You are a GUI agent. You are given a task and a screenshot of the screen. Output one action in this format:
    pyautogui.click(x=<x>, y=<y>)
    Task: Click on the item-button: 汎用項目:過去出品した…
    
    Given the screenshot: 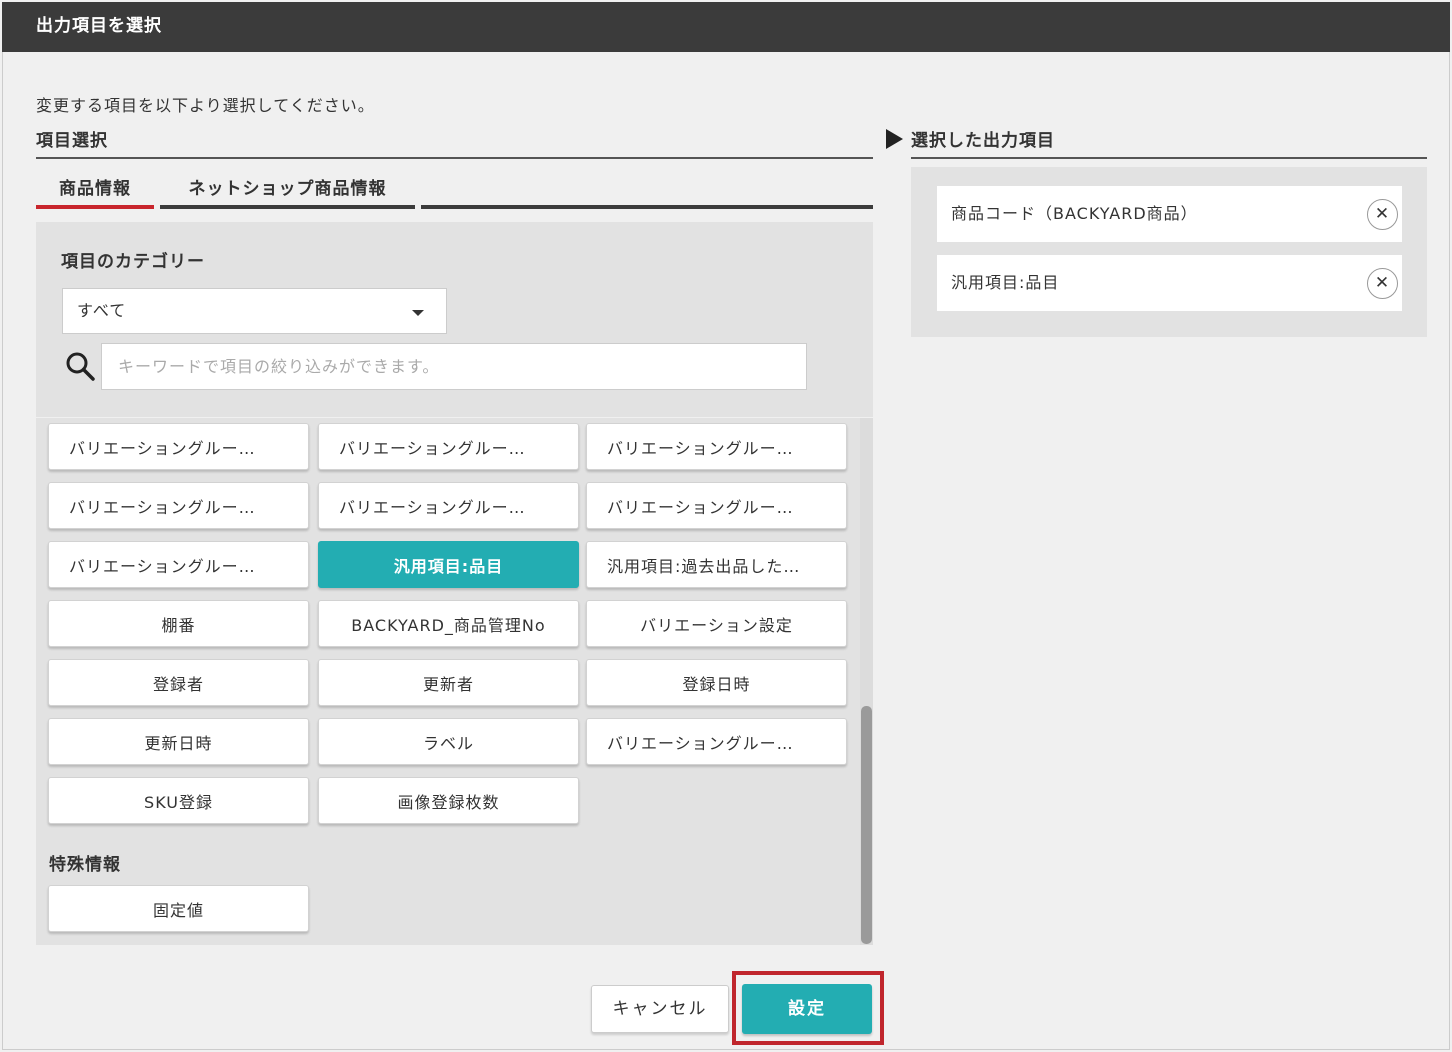 What is the action you would take?
    pyautogui.click(x=716, y=564)
    